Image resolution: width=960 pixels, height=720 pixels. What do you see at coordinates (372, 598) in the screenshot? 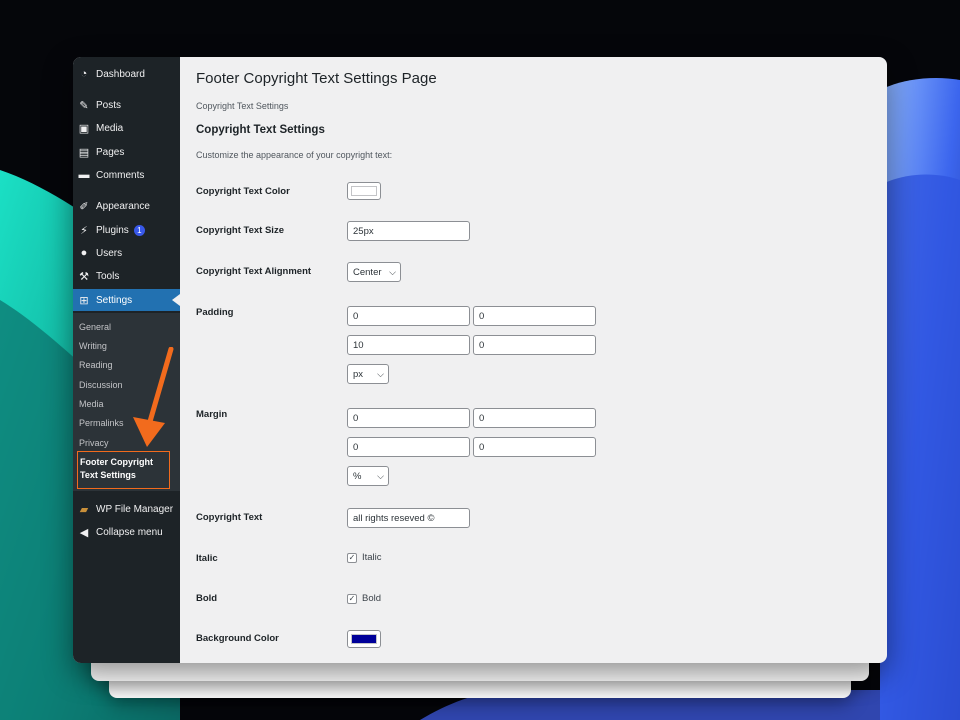
I see `bold-option-label: Bold` at bounding box center [372, 598].